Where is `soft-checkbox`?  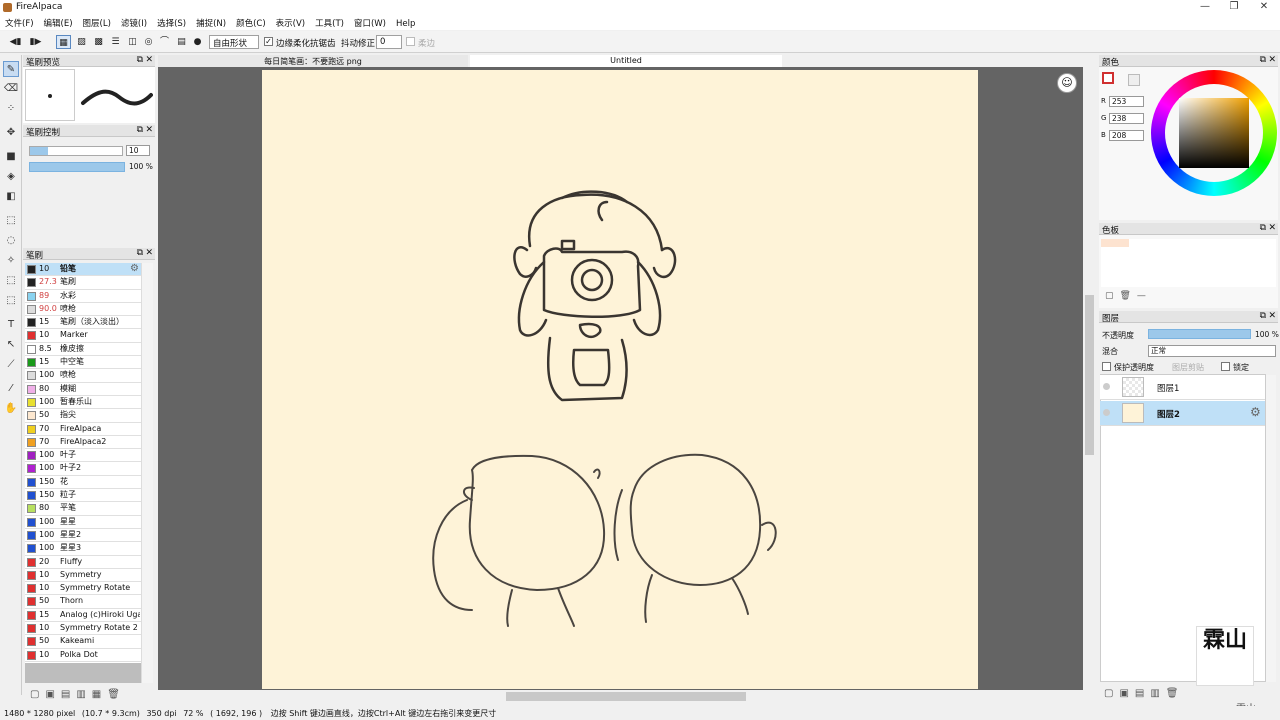 soft-checkbox is located at coordinates (410, 42).